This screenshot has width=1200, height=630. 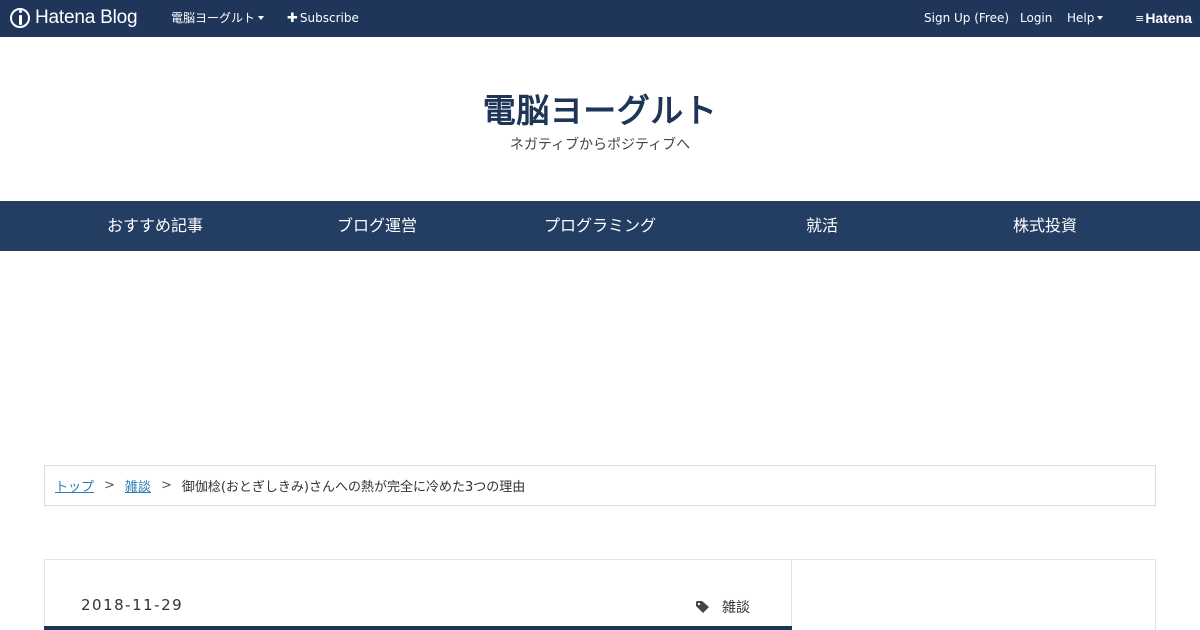 What do you see at coordinates (213, 18) in the screenshot?
I see `blog-menu-label: 電脳ヨーグルト` at bounding box center [213, 18].